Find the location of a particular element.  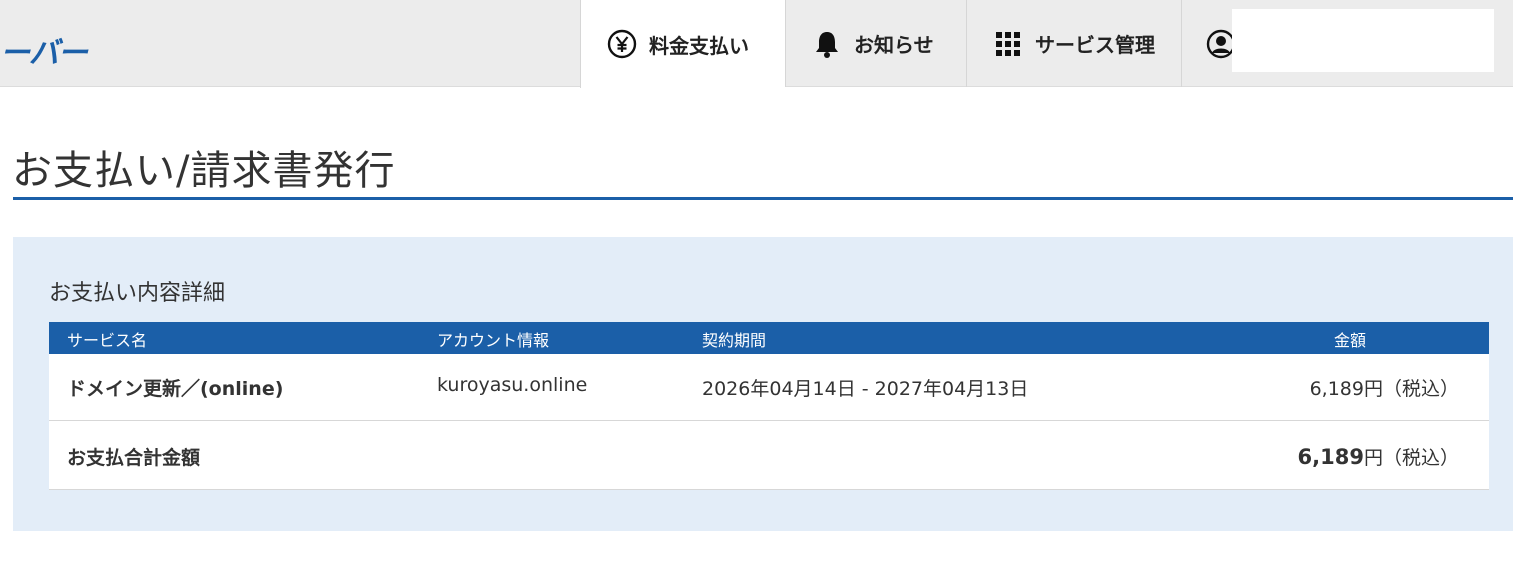

yen-icon is located at coordinates (622, 44).